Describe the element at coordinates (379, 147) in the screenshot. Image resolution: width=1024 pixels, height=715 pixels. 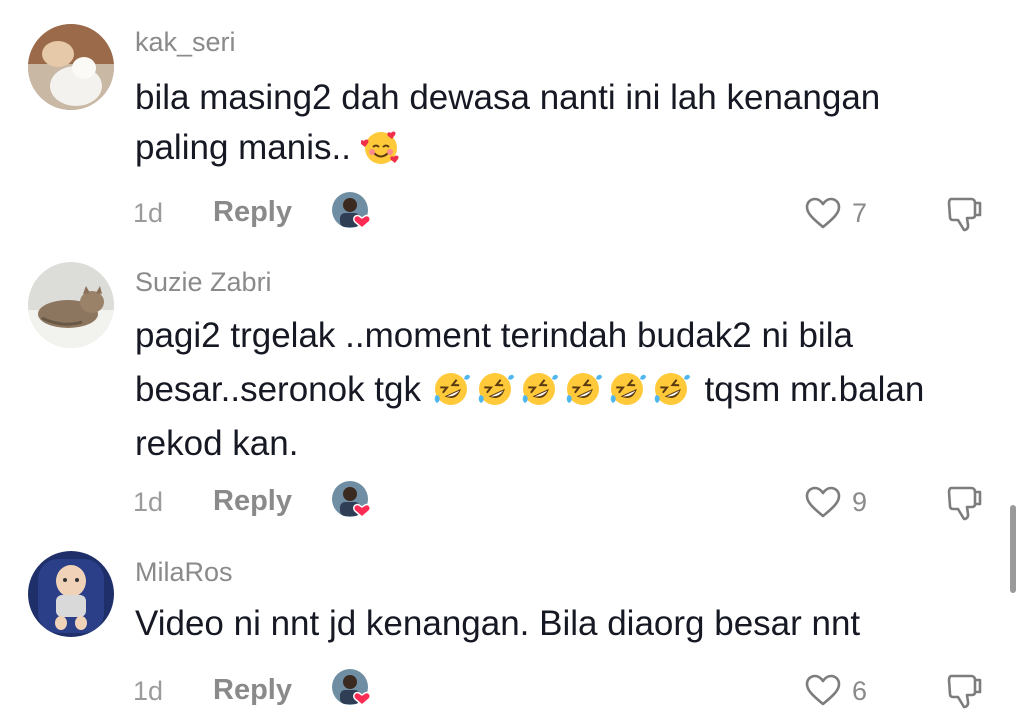
I see `smiling-face-with-hearts-emoji` at that location.